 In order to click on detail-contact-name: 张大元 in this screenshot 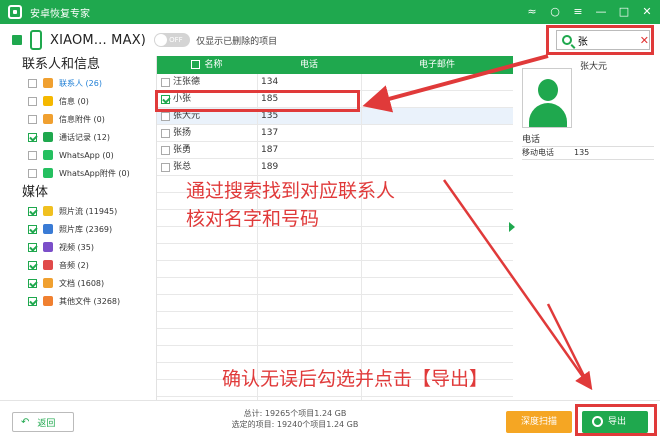, I will do `click(594, 67)`.